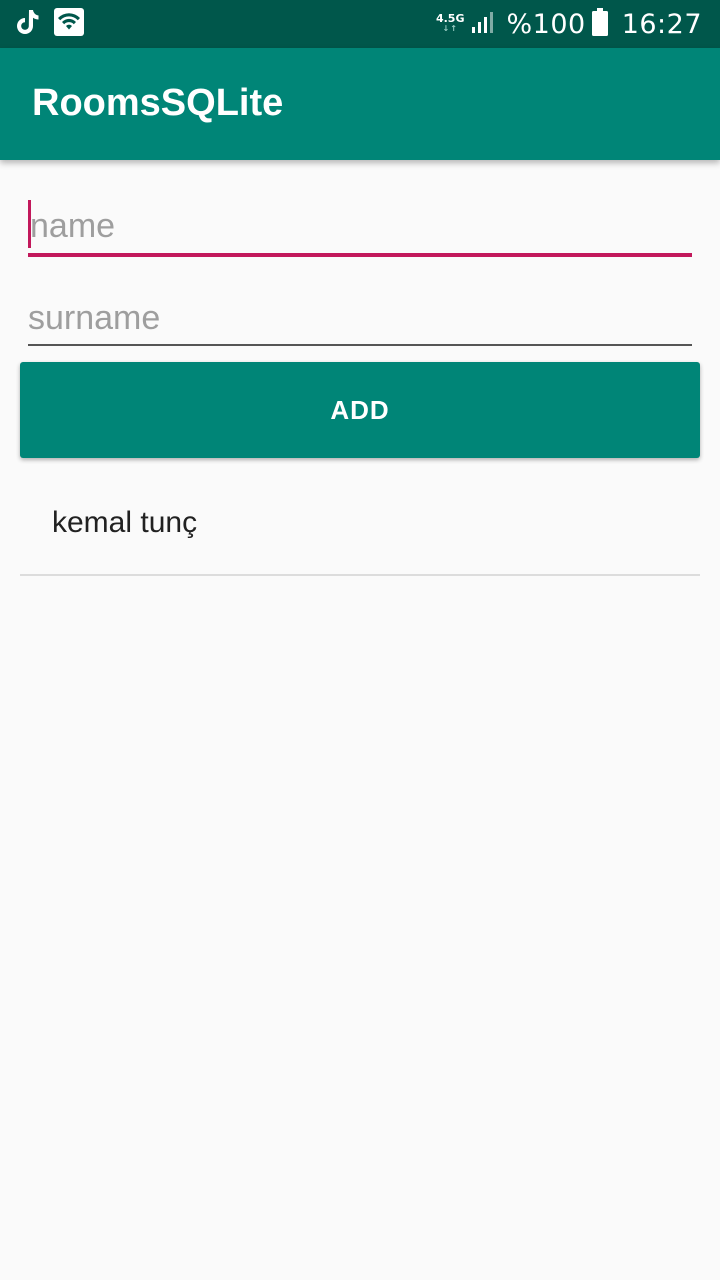 Image resolution: width=720 pixels, height=1280 pixels. I want to click on surname-field-container, so click(360, 318).